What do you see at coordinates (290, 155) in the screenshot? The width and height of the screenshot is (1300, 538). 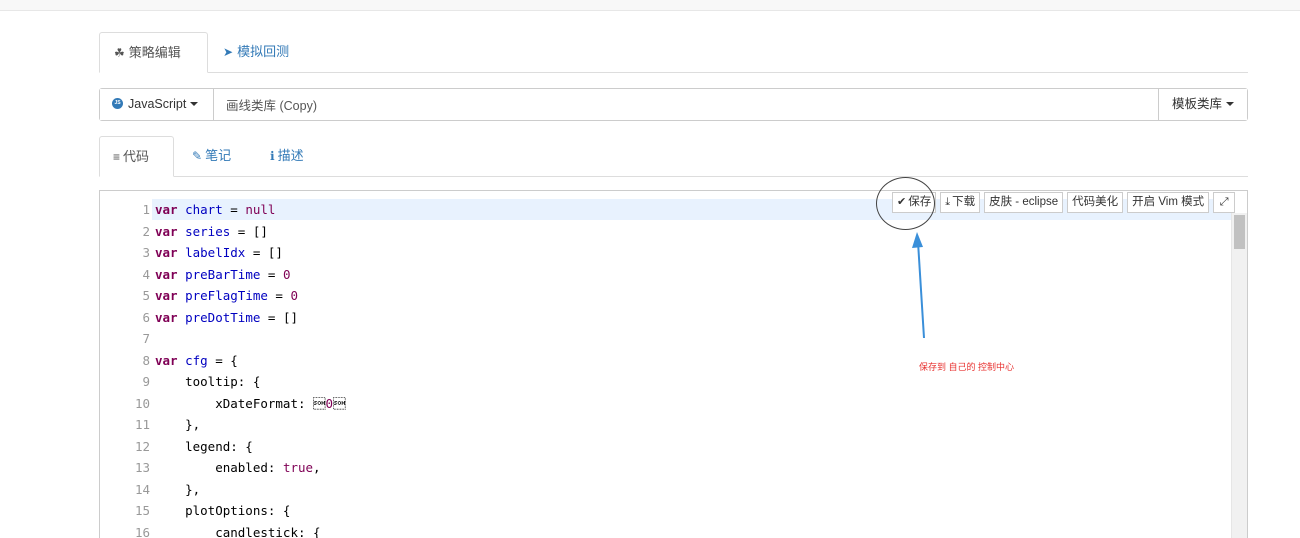 I see `tab-label: 描述` at bounding box center [290, 155].